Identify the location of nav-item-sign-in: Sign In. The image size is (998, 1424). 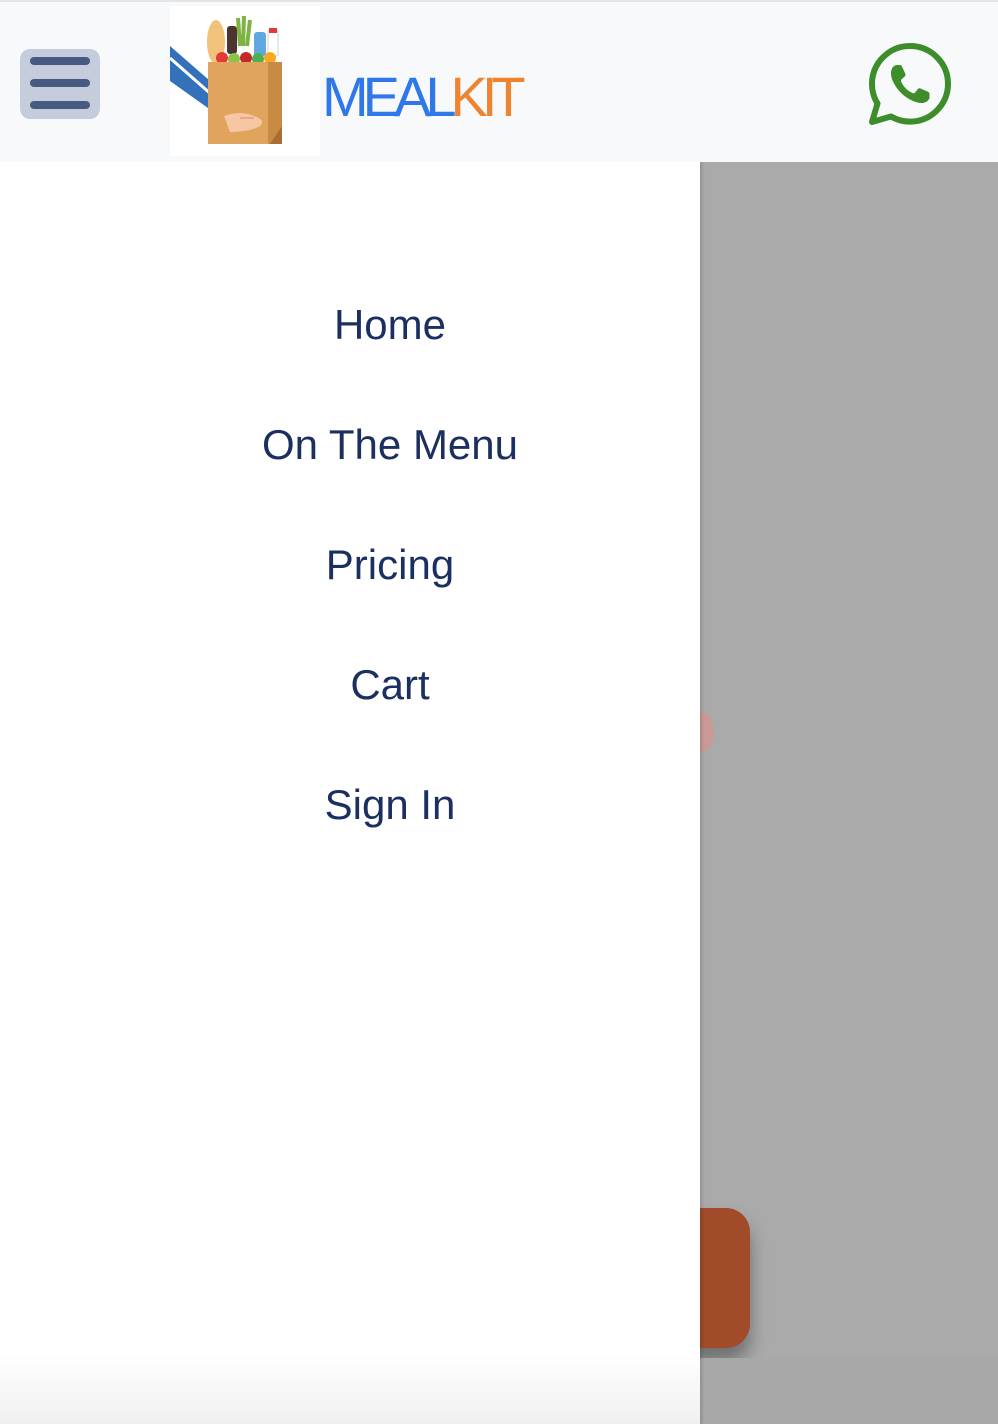
(390, 805).